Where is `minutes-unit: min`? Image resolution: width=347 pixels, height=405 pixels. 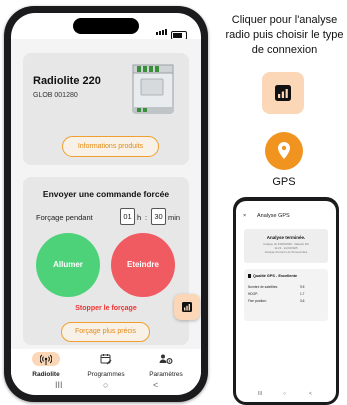
minutes-unit: min is located at coordinates (174, 217).